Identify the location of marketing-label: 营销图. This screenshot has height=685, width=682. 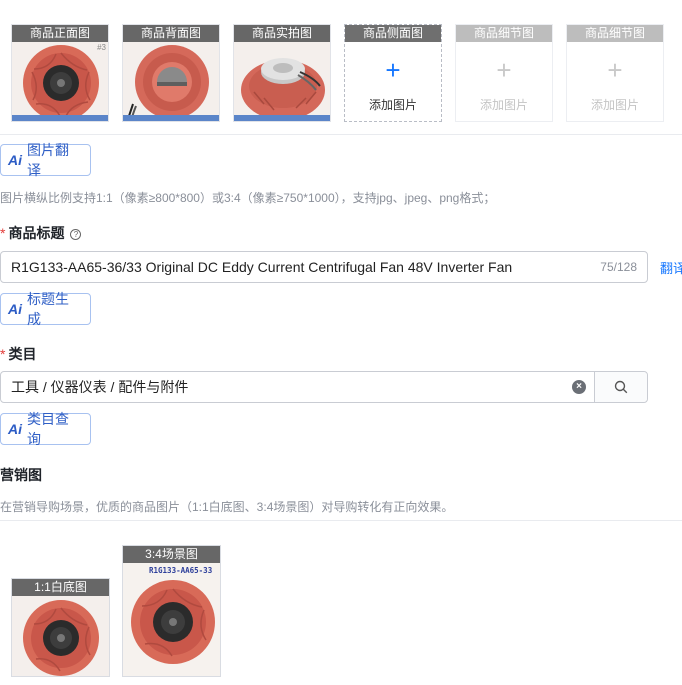
(21, 475).